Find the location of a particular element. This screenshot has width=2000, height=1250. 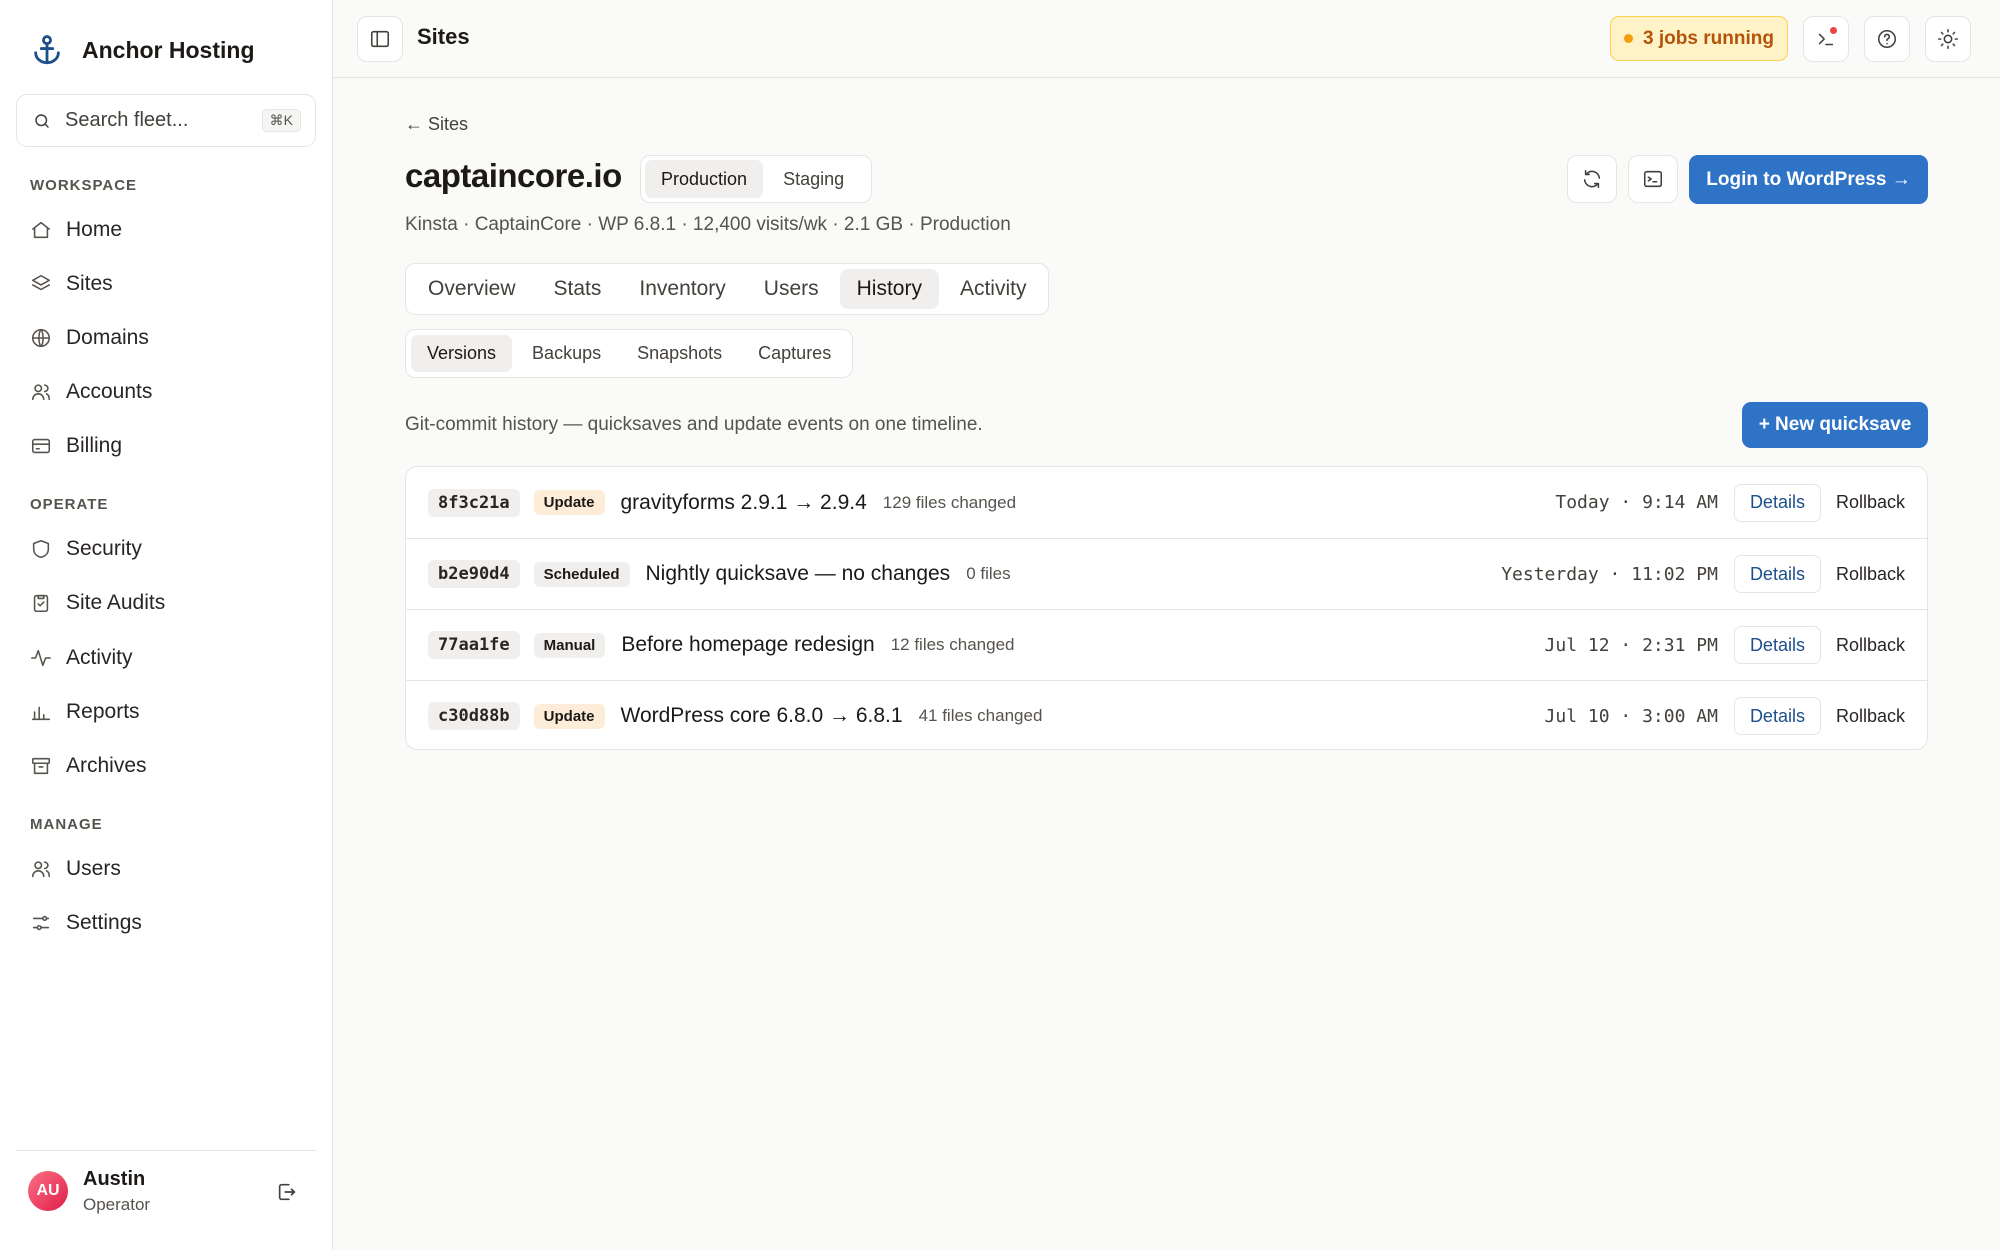

sidebar-toggle-button is located at coordinates (380, 39).